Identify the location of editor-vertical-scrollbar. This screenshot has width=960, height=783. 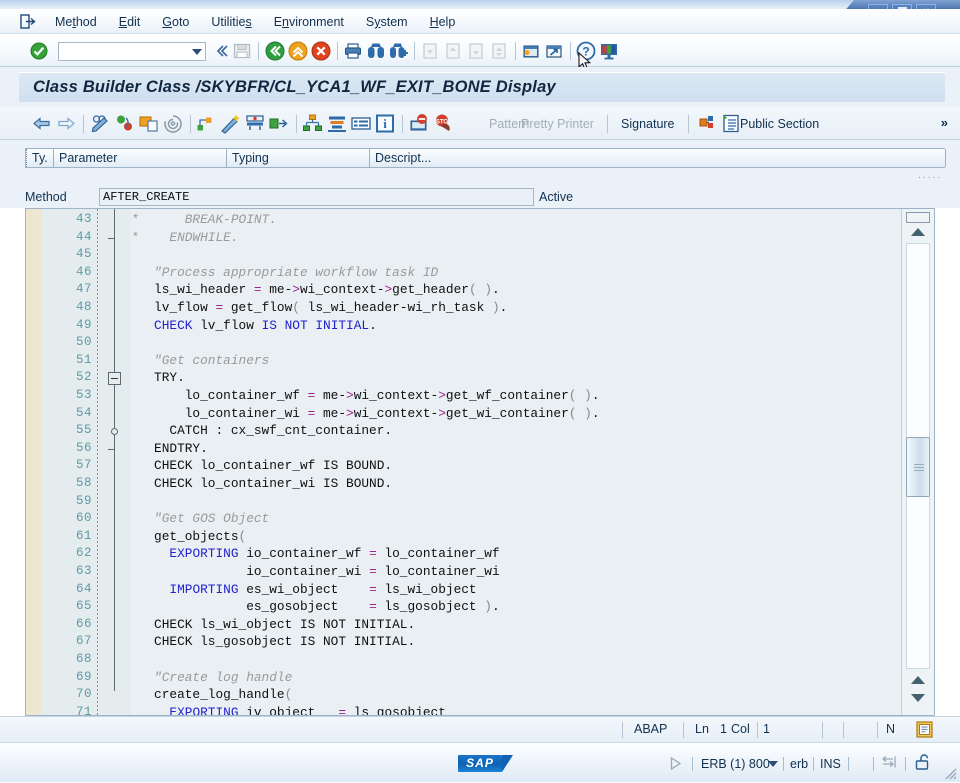
(917, 462).